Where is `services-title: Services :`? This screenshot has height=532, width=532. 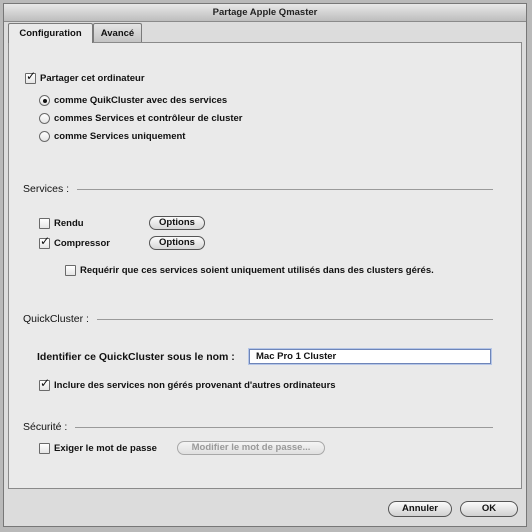 services-title: Services : is located at coordinates (46, 189).